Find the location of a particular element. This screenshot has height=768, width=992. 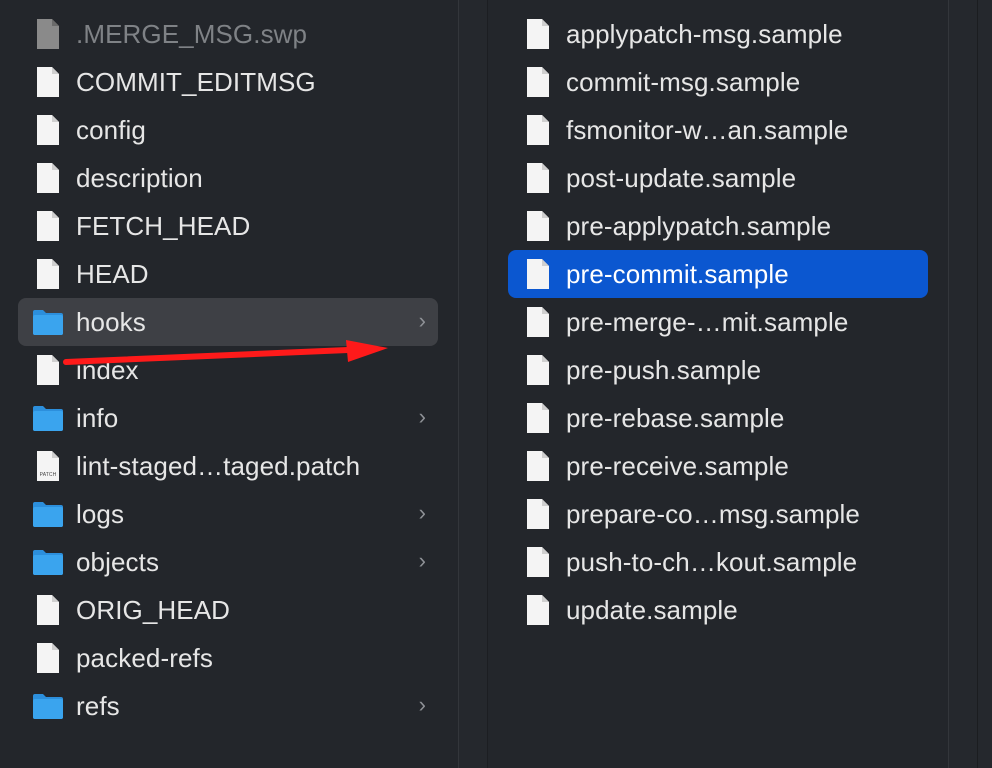

file-name: HEAD is located at coordinates (112, 274).